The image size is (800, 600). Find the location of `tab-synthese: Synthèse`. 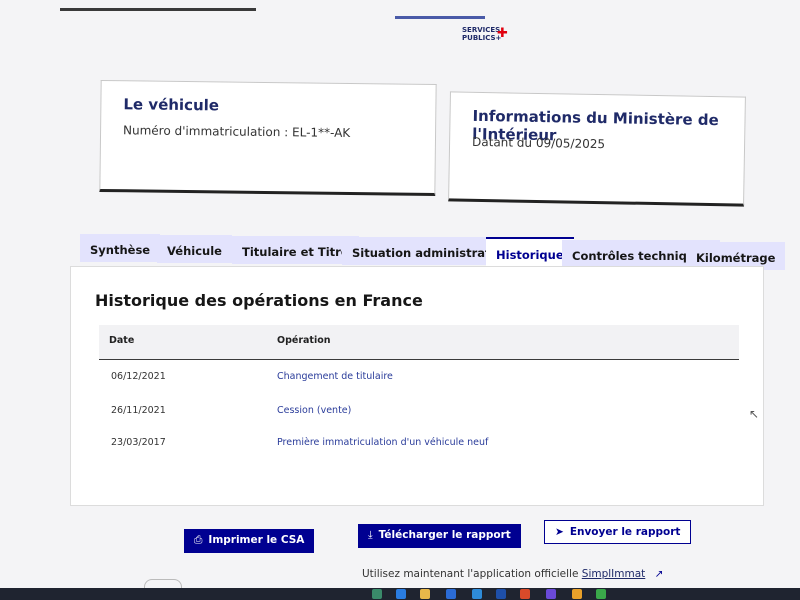

tab-synthese: Synthèse is located at coordinates (120, 248).